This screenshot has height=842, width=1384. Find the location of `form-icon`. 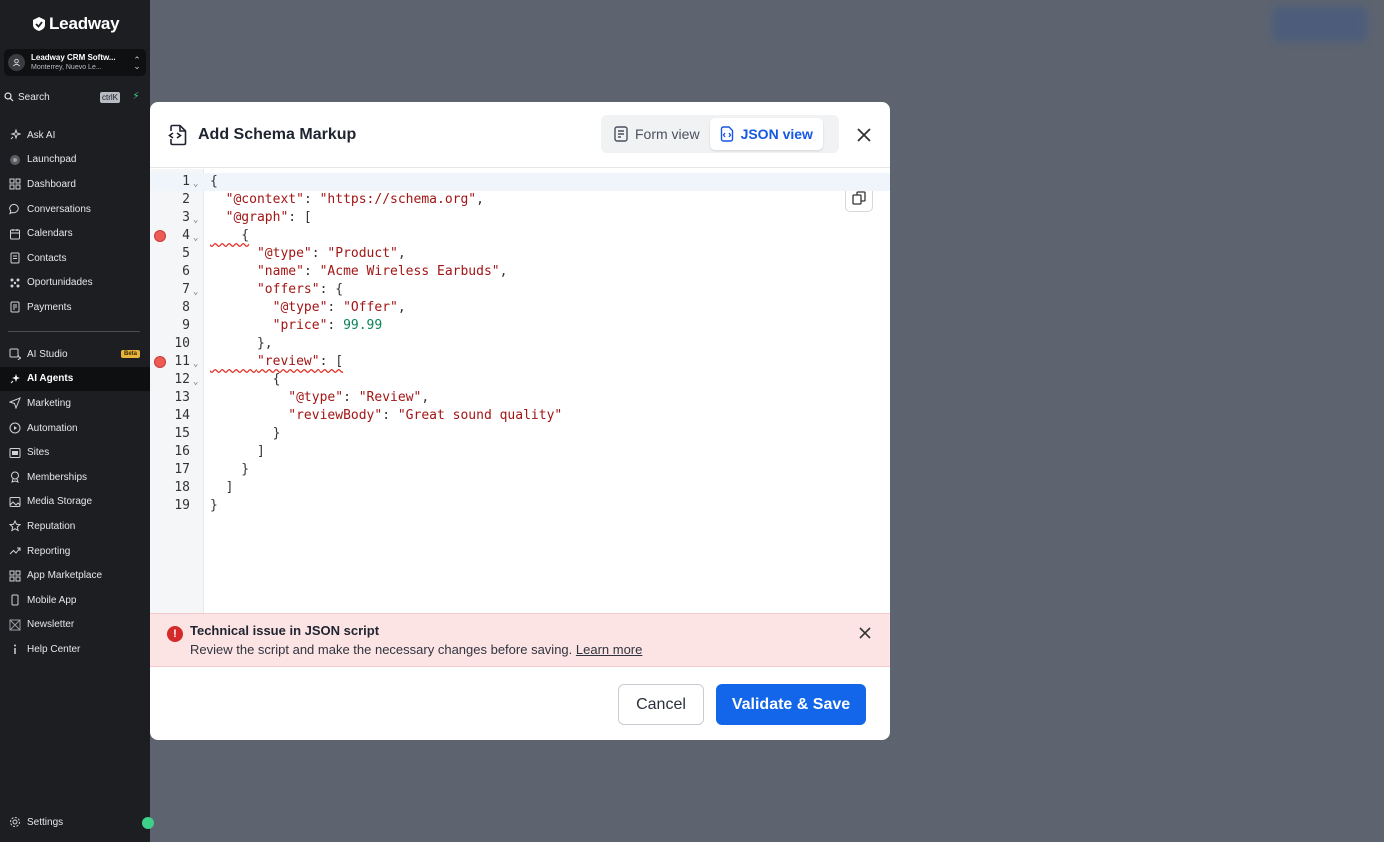

form-icon is located at coordinates (621, 134).